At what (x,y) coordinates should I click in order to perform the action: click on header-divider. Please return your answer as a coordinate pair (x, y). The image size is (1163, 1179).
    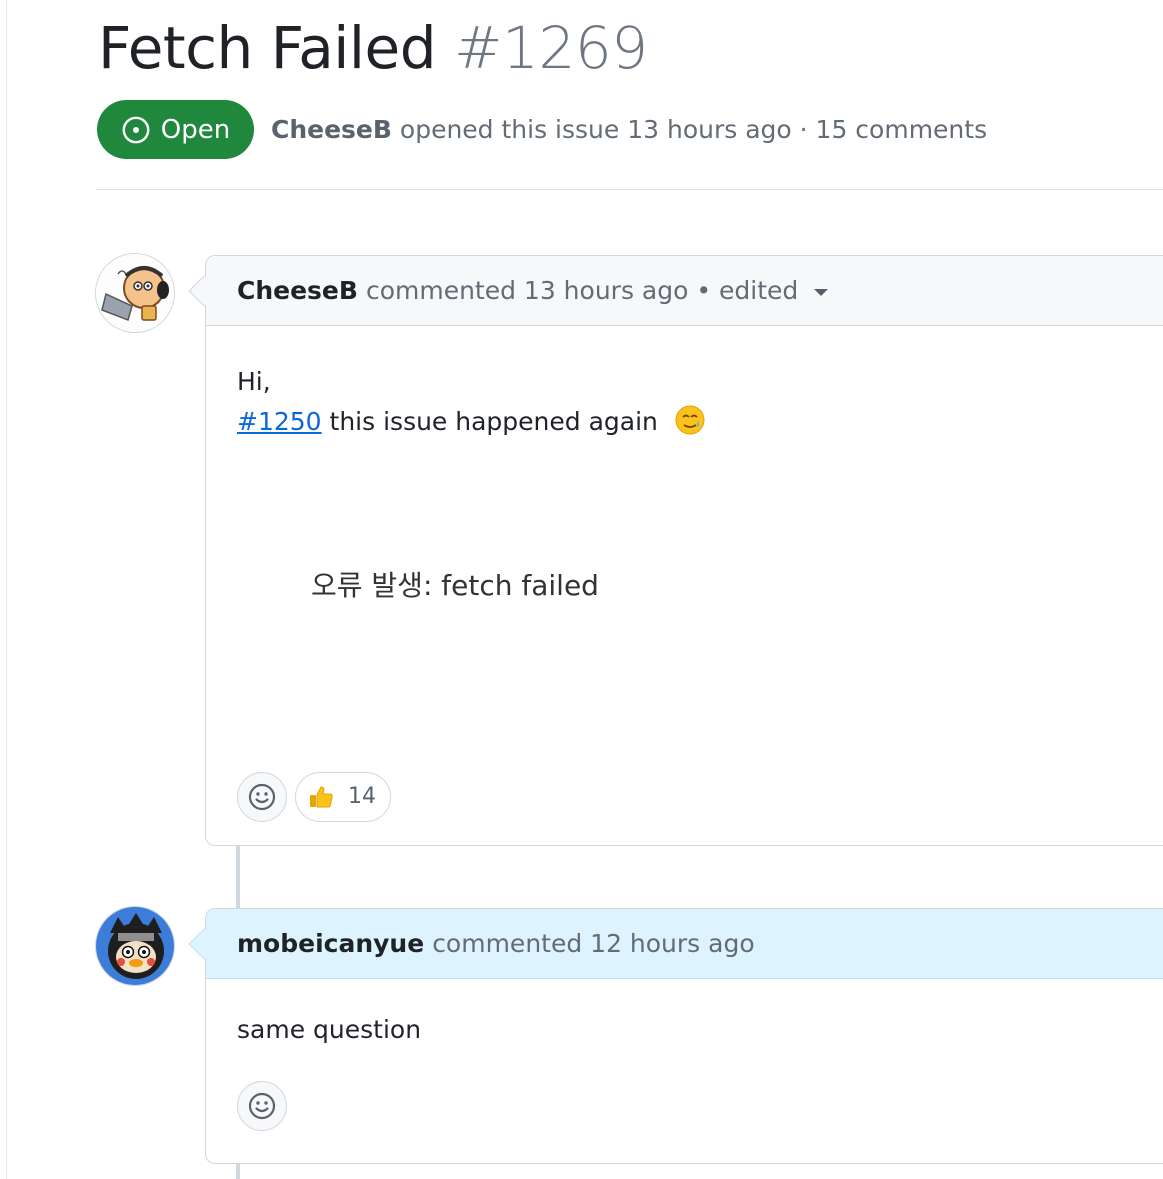
    Looking at the image, I should click on (629, 189).